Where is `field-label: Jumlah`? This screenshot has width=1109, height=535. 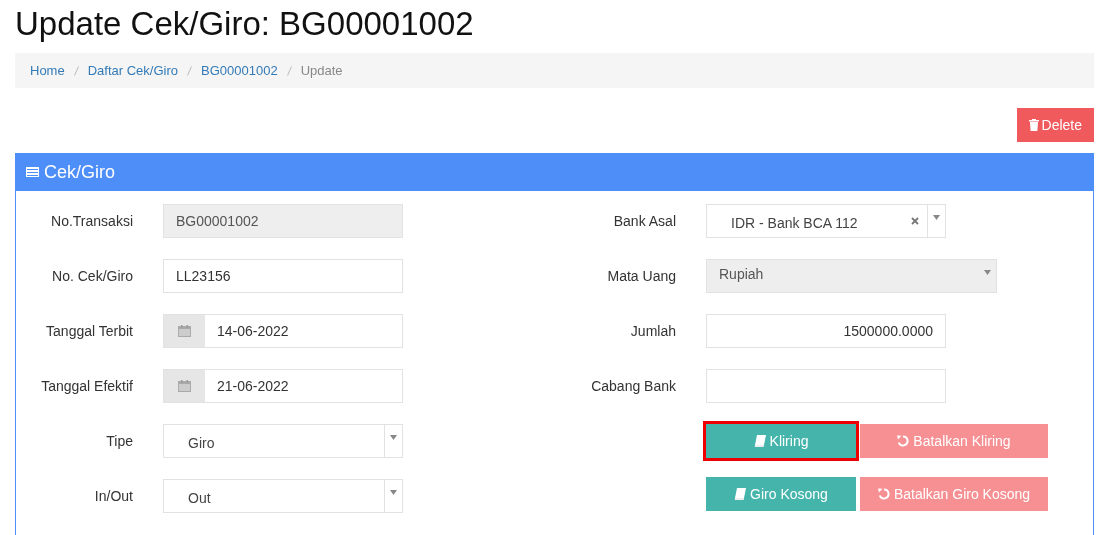
field-label: Jumlah is located at coordinates (652, 331).